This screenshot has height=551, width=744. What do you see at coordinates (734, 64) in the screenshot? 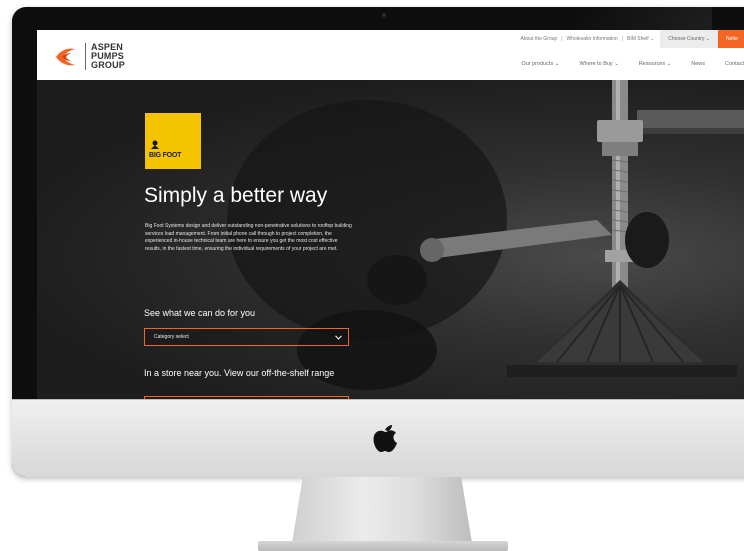
I see `nav-item-contact: Contact` at bounding box center [734, 64].